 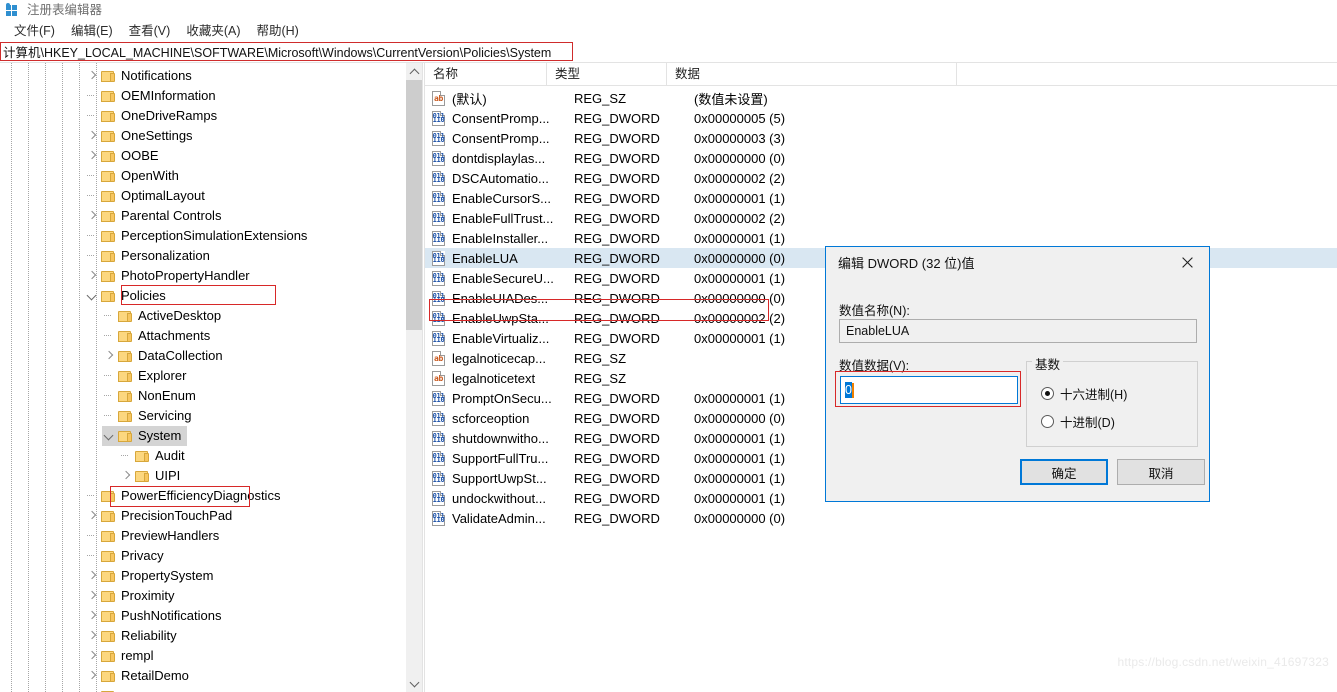 What do you see at coordinates (150, 31) in the screenshot?
I see `menu-item-2: 查看(V)` at bounding box center [150, 31].